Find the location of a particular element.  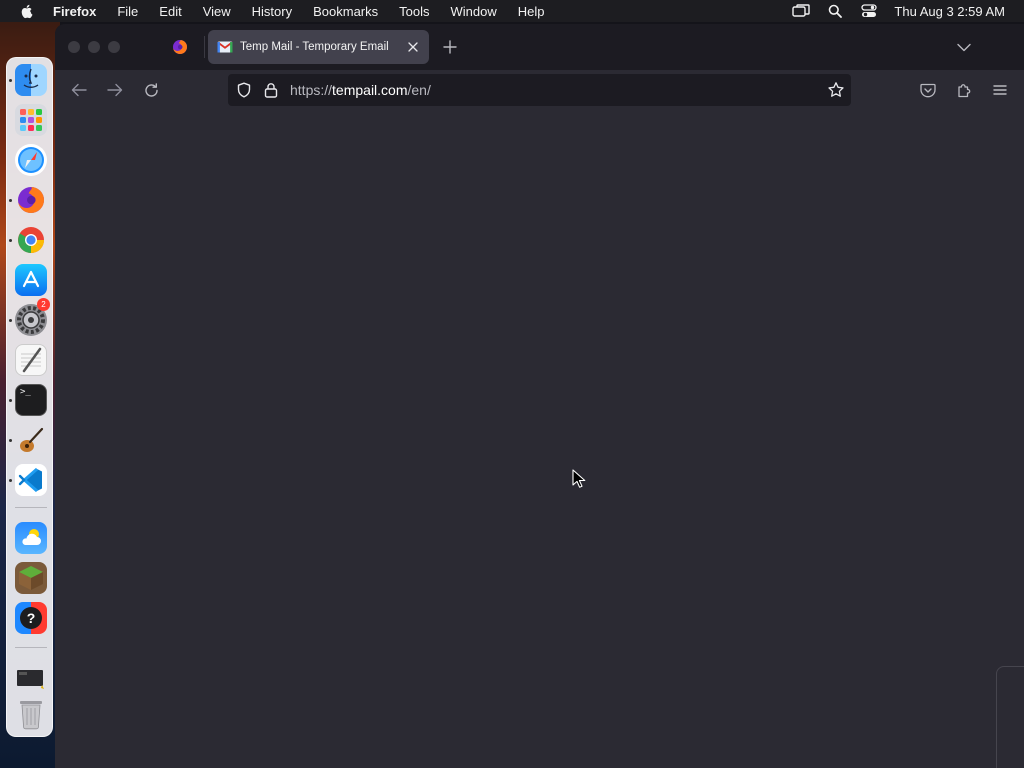

safari-icon is located at coordinates (31, 160).